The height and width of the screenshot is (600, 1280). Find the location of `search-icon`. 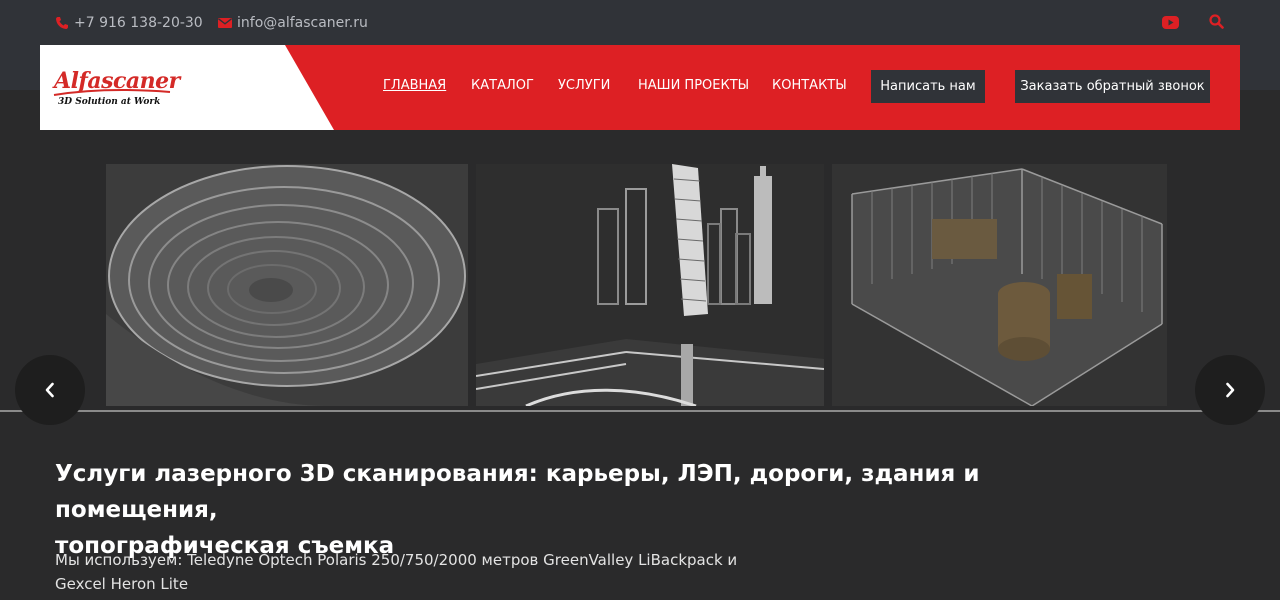

search-icon is located at coordinates (1216, 23).